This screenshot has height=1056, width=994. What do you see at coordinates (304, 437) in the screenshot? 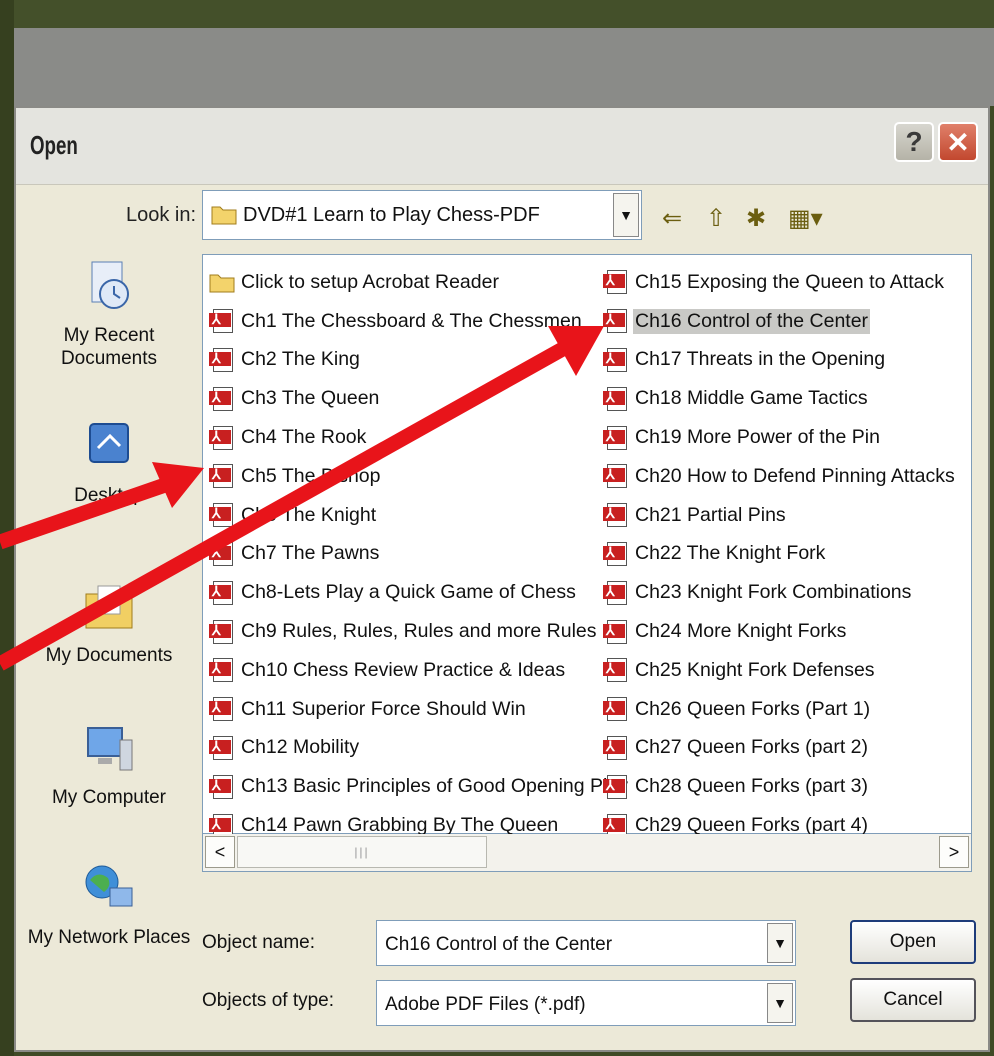
I see `file-name: Ch4 The Rook` at bounding box center [304, 437].